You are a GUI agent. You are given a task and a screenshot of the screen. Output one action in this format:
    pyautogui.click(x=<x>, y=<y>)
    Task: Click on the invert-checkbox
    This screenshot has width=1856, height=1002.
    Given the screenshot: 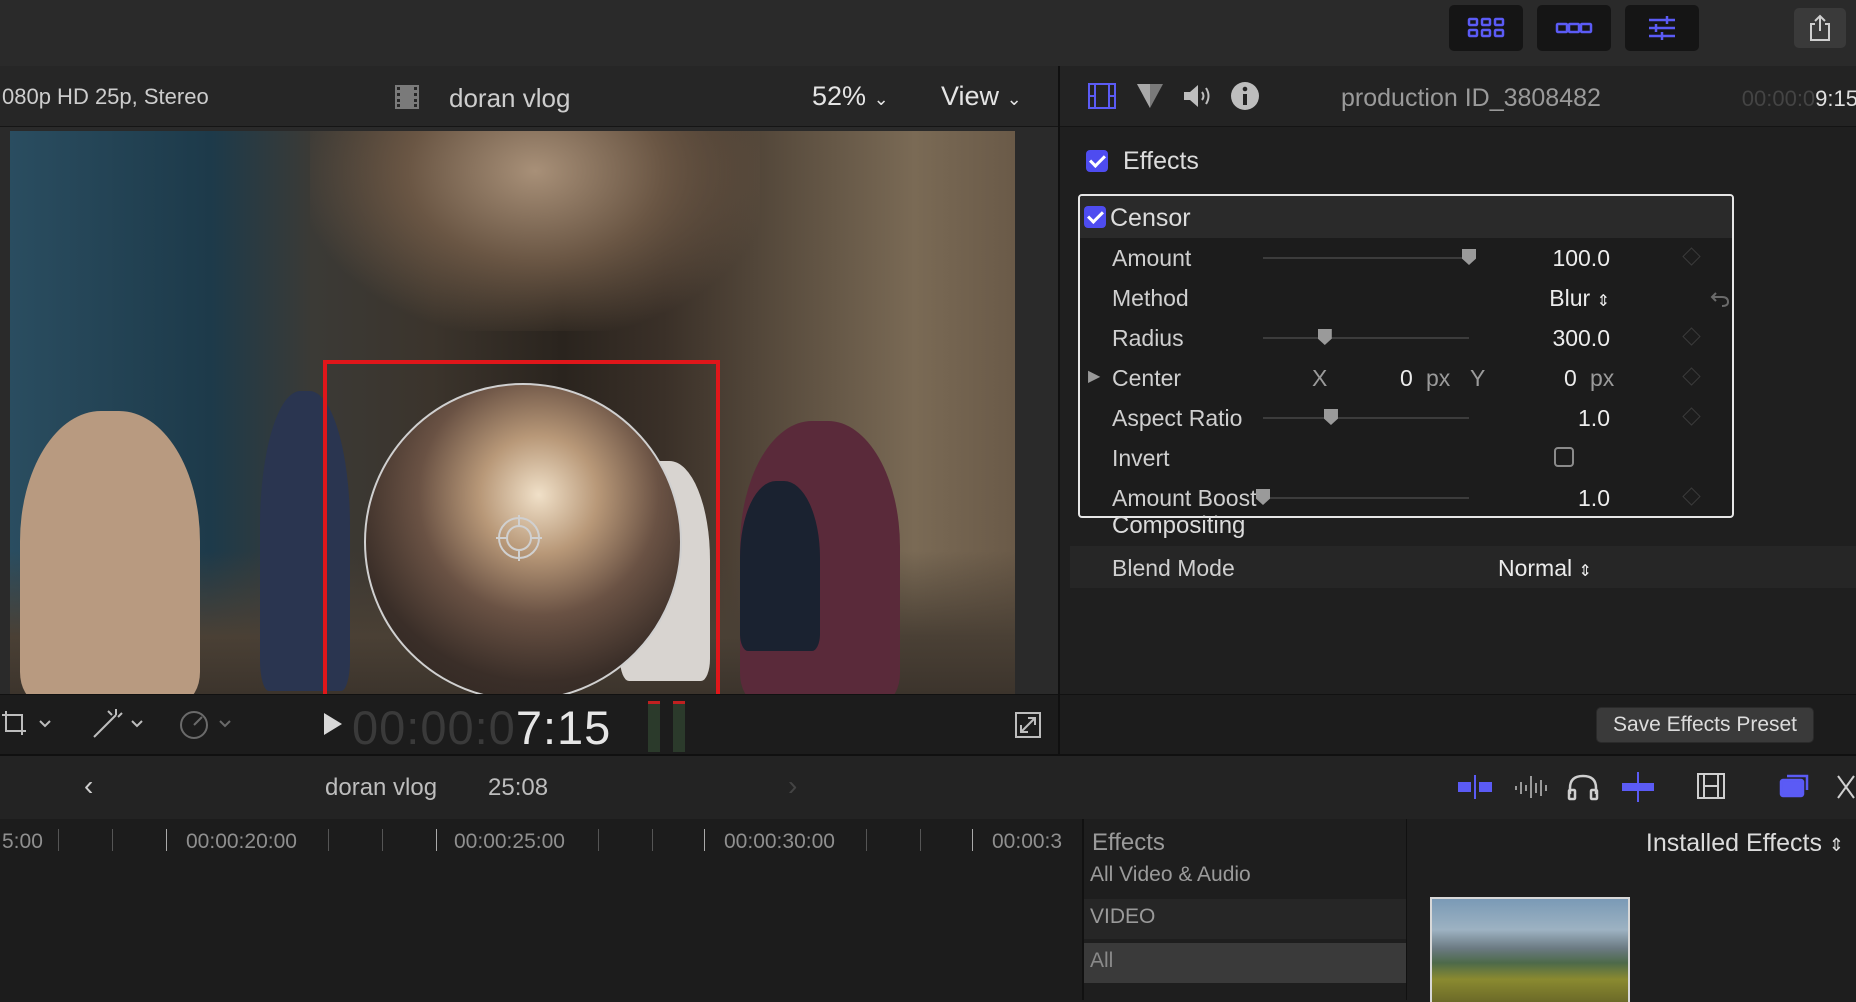 What is the action you would take?
    pyautogui.click(x=1564, y=457)
    